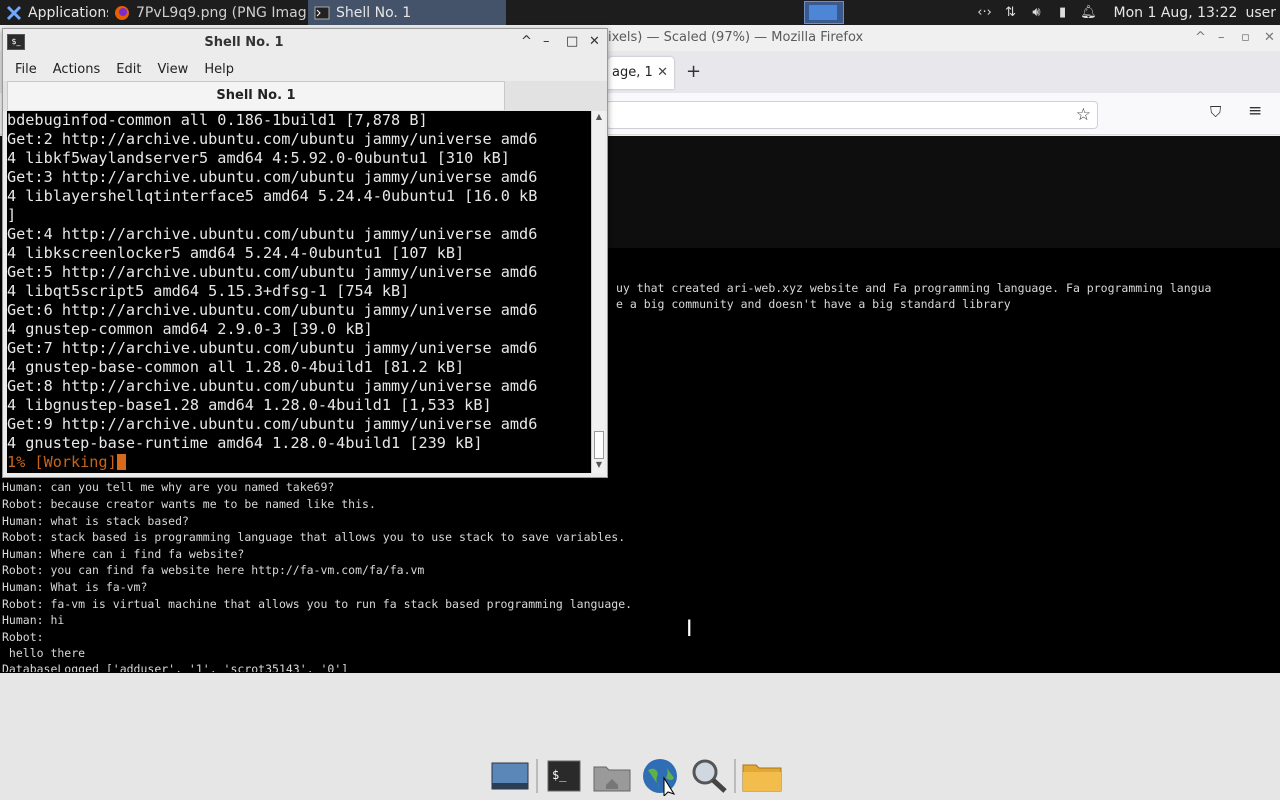  I want to click on hamburger-menu-icon: ≡, so click(1255, 111).